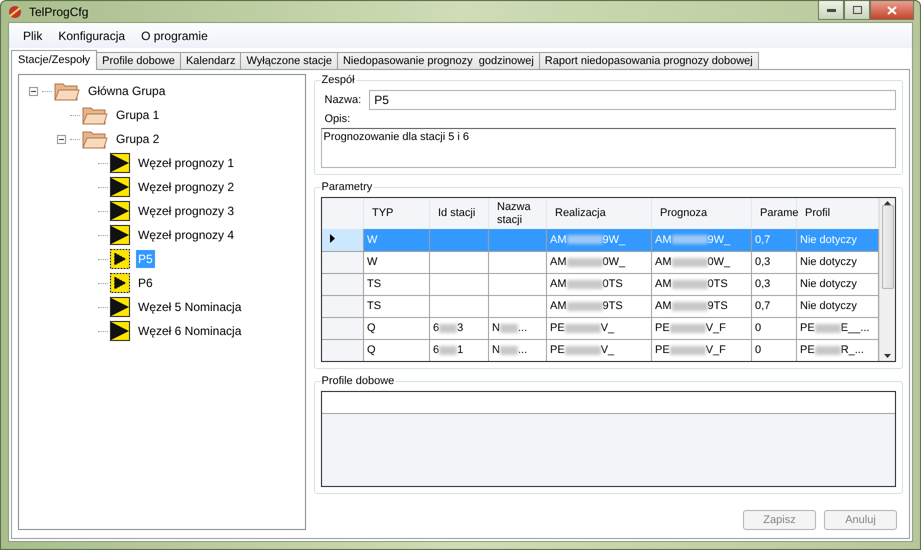 The image size is (921, 550). What do you see at coordinates (343, 100) in the screenshot?
I see `field-label: Nazwa:` at bounding box center [343, 100].